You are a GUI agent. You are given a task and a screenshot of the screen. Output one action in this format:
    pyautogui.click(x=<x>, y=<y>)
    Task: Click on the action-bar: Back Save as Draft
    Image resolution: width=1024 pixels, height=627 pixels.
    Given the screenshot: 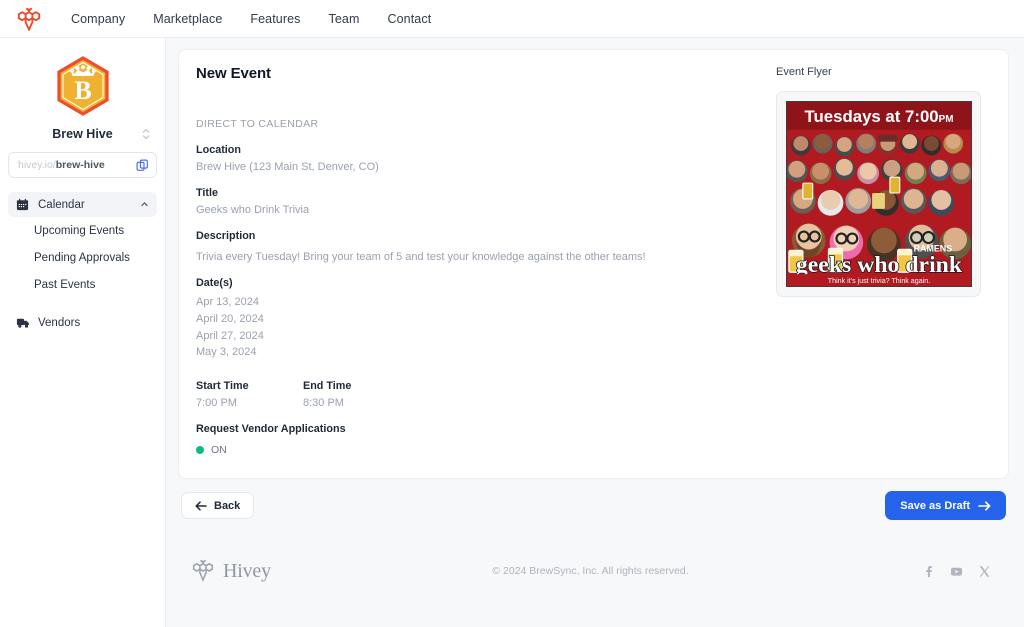 What is the action you would take?
    pyautogui.click(x=593, y=500)
    